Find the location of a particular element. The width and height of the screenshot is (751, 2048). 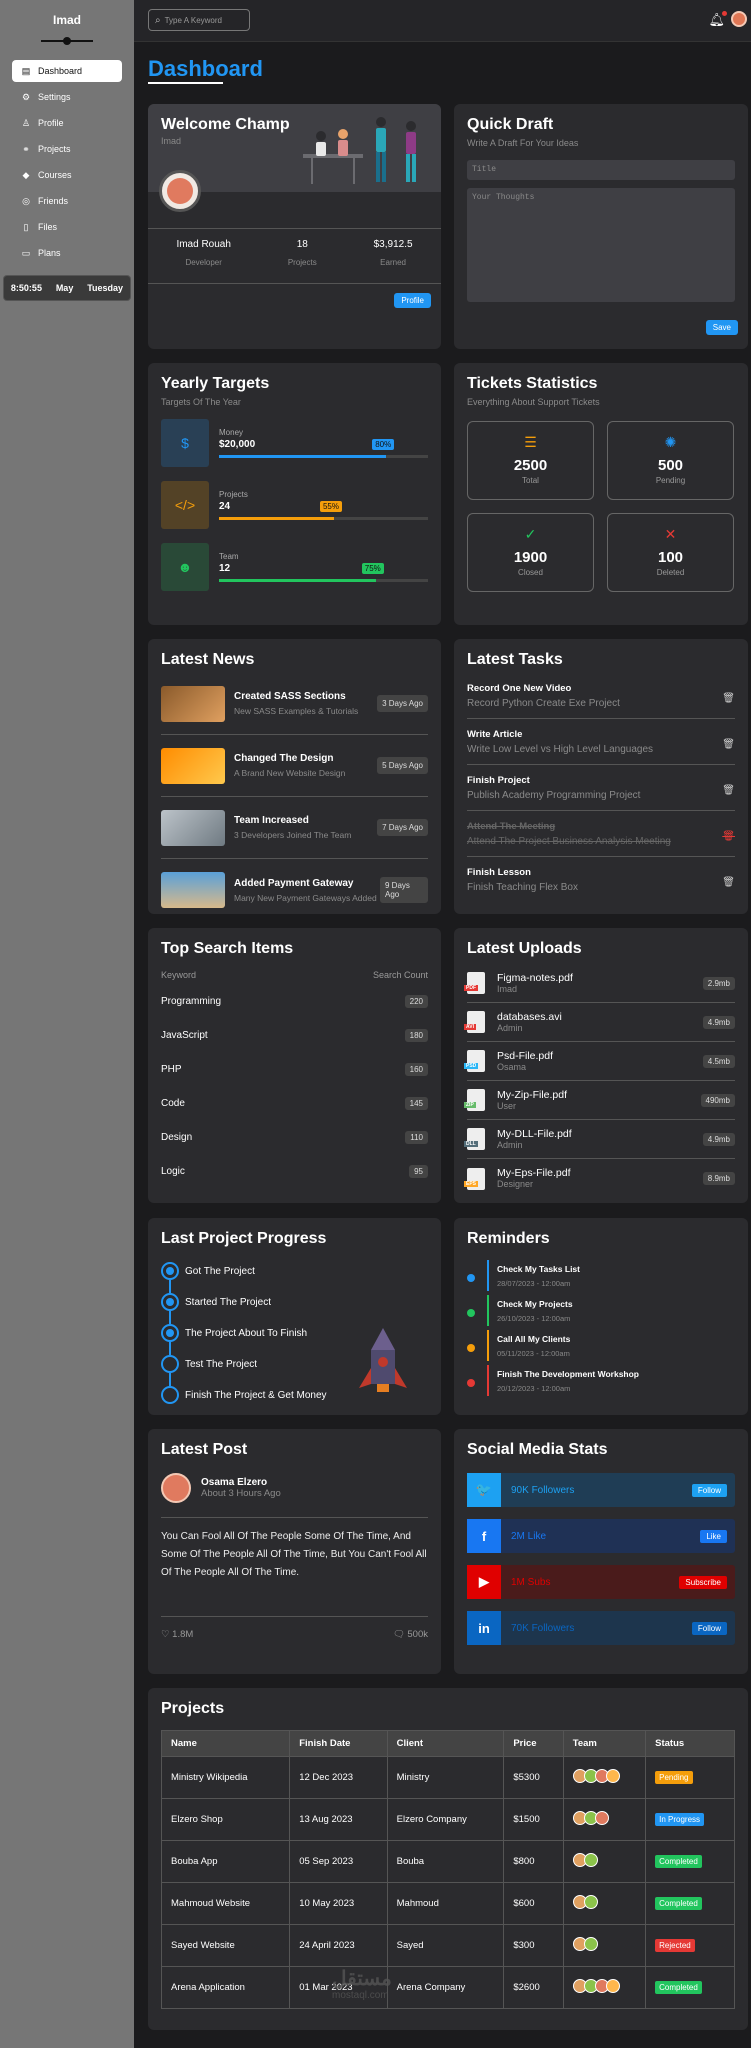

news-title: Changed The Design is located at coordinates (284, 758).